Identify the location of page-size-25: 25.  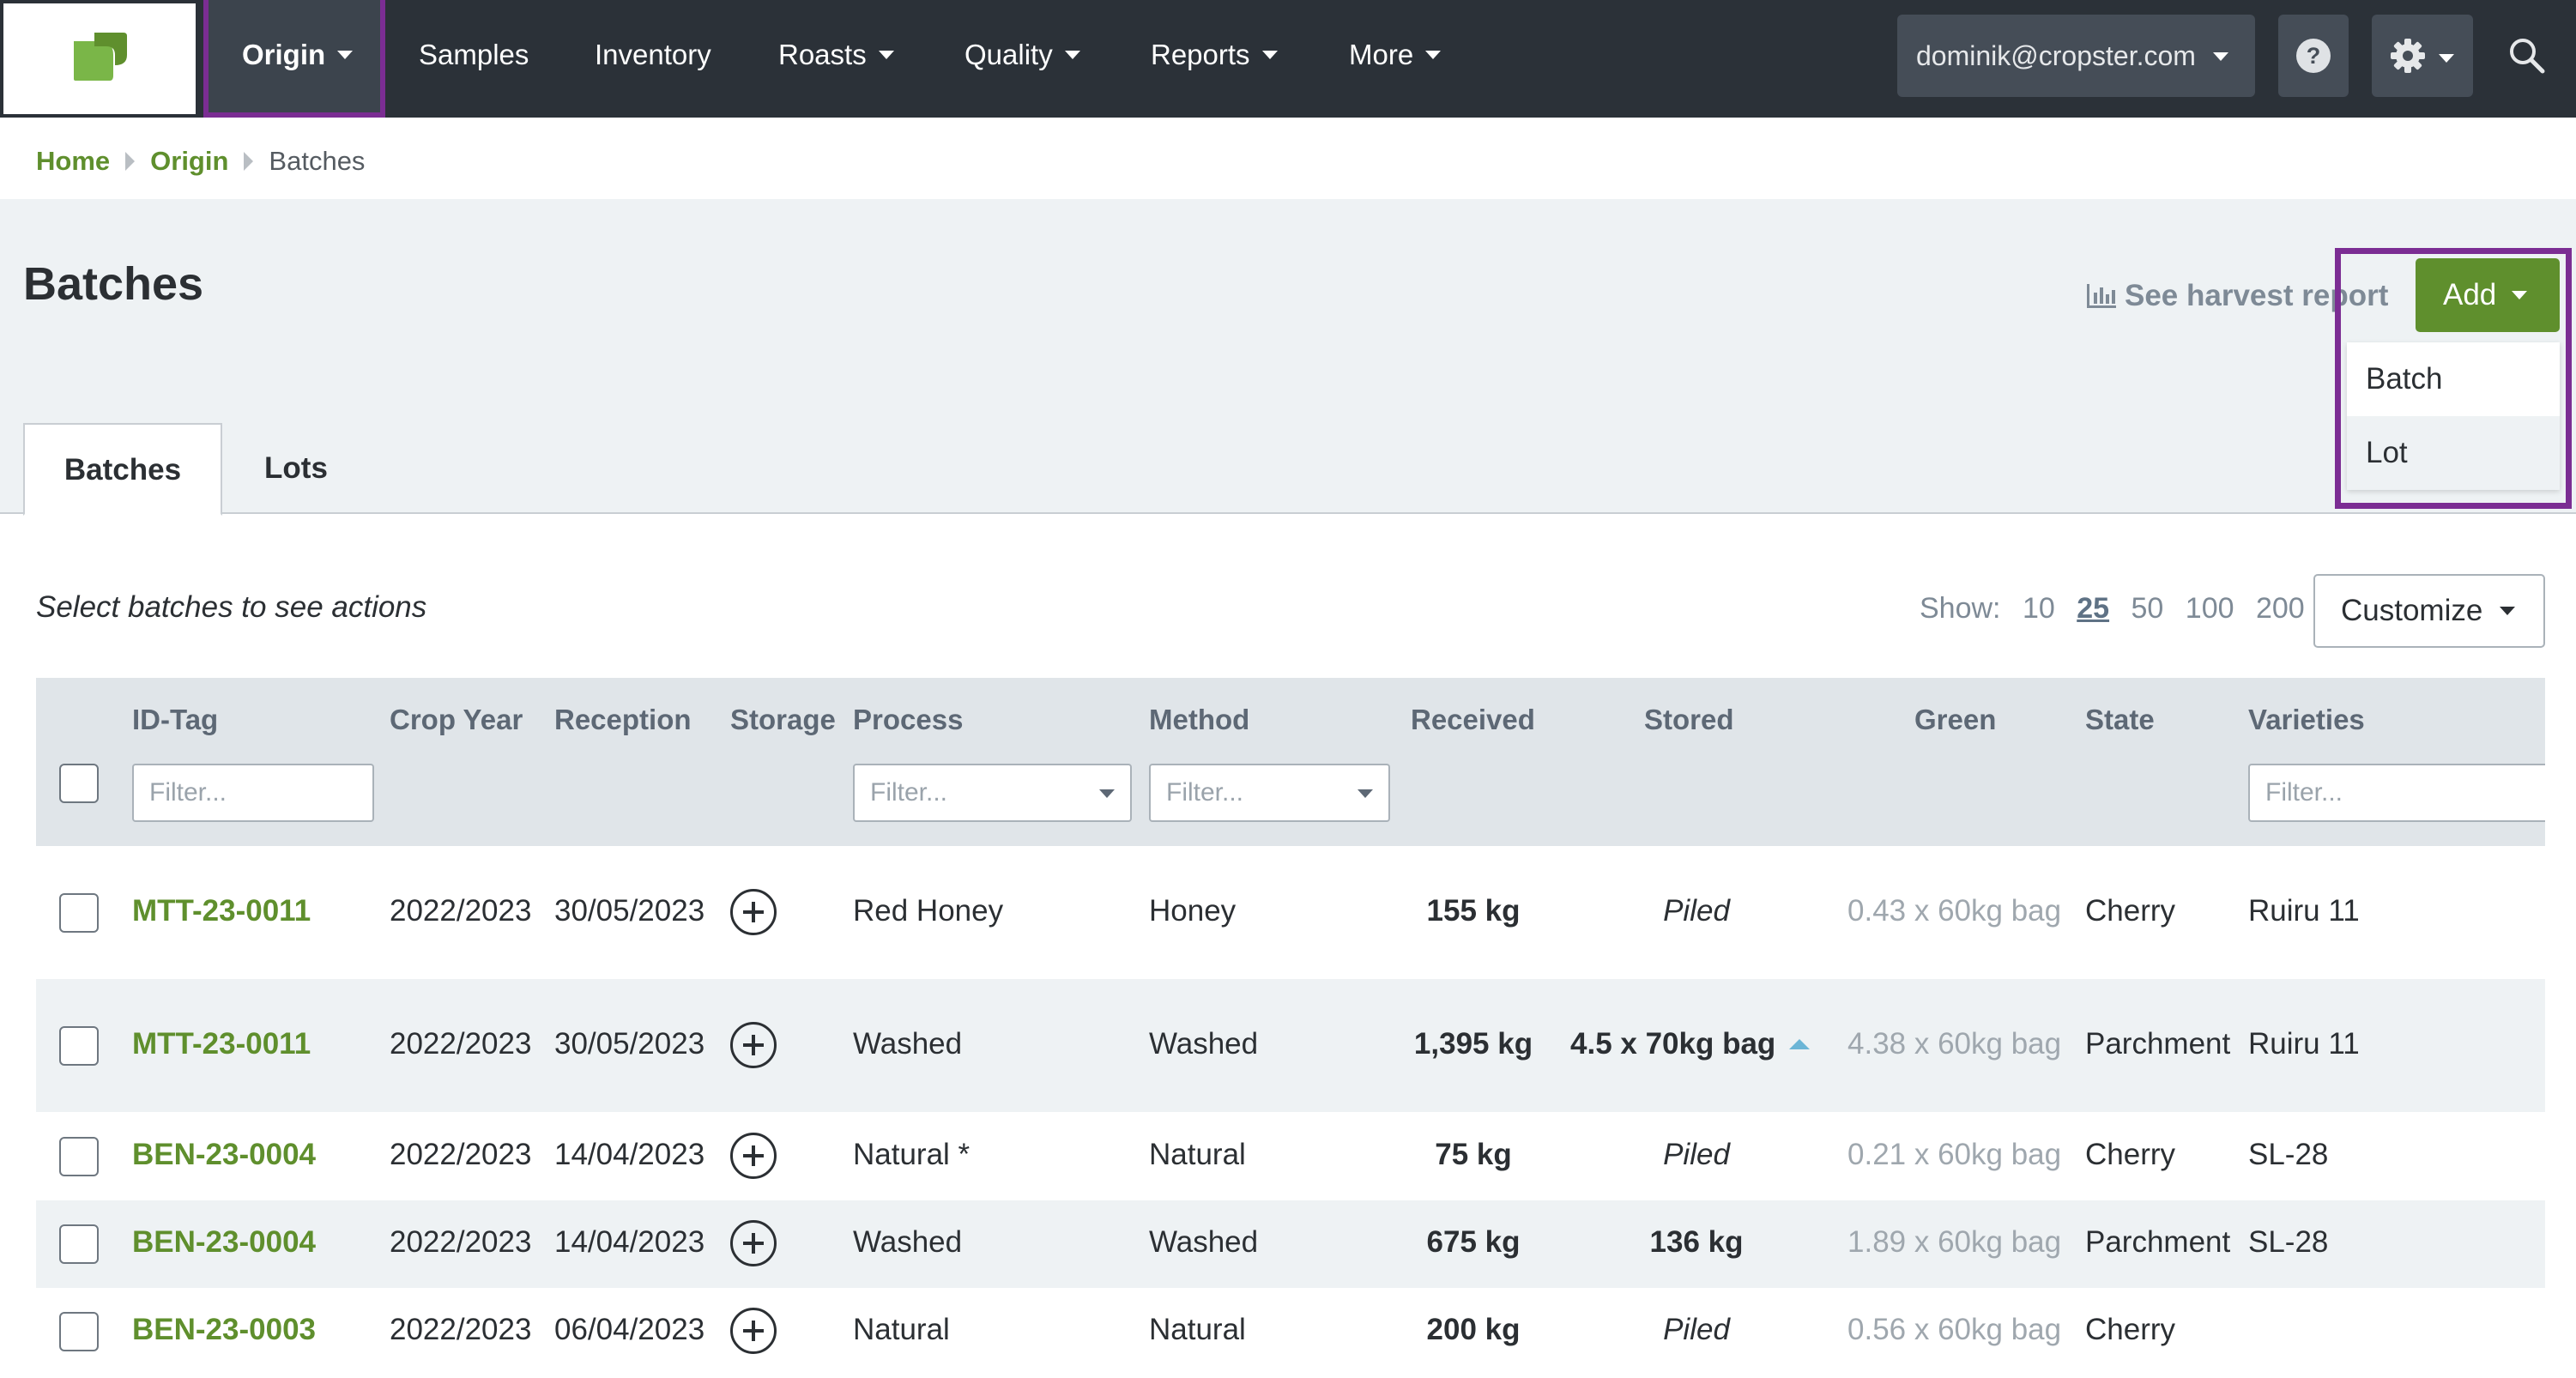
(2093, 608).